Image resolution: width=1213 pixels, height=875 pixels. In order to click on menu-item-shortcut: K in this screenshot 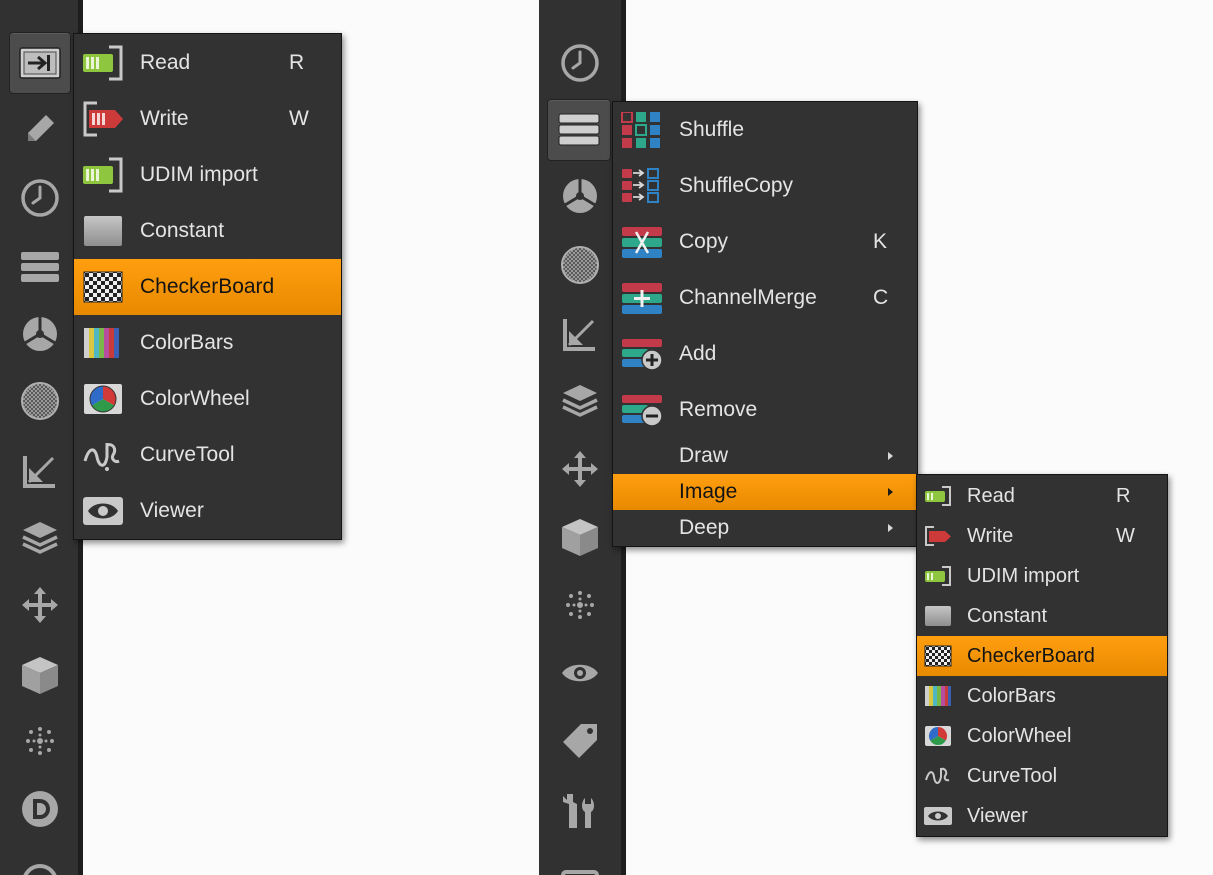, I will do `click(880, 241)`.